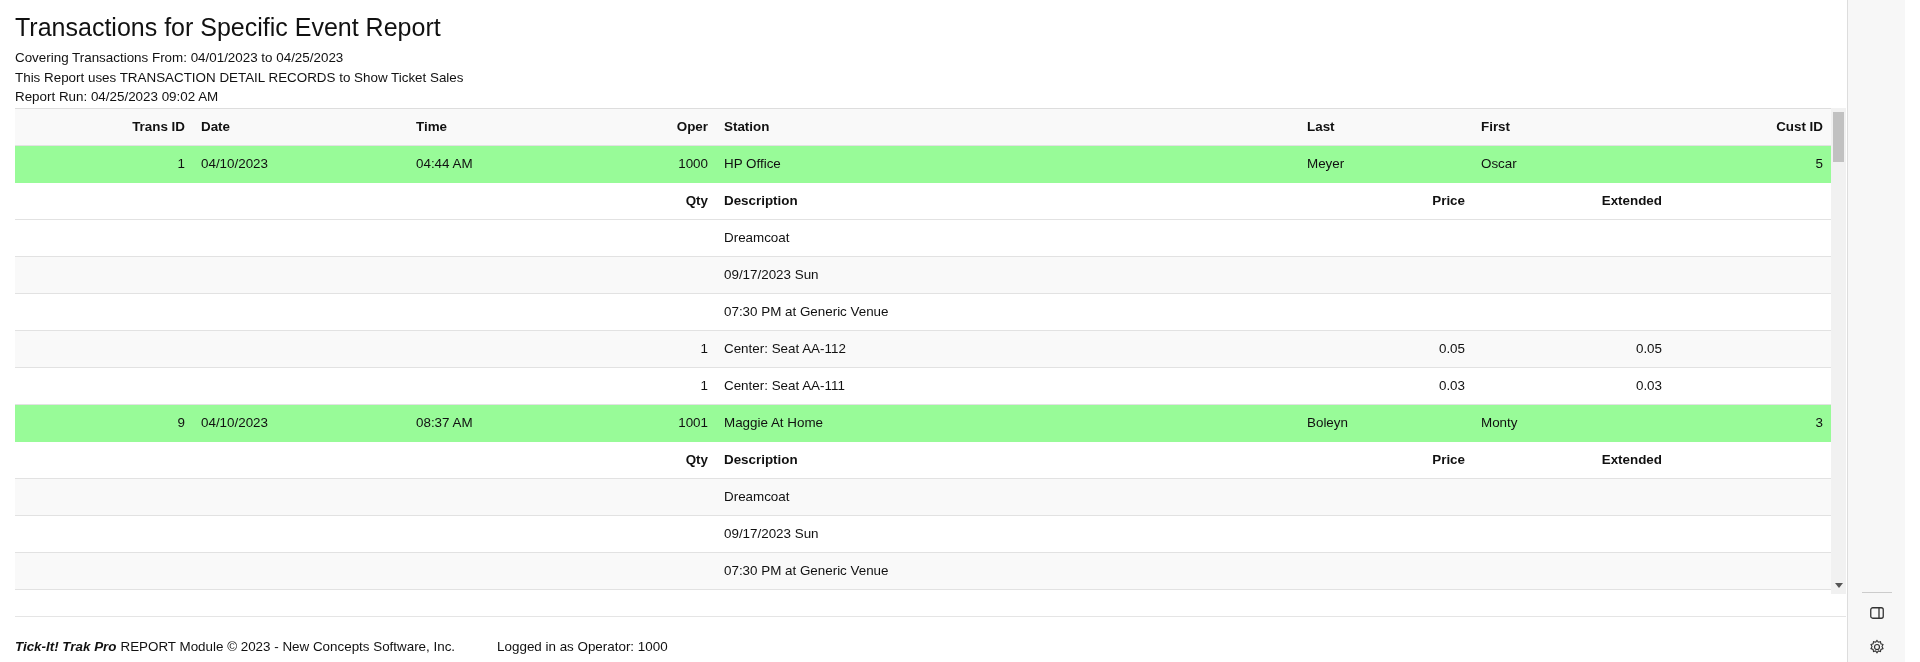  Describe the element at coordinates (180, 58) in the screenshot. I see `report-info-text: Covering Transactions From: 04/01/2023 to 04/25/2023` at that location.